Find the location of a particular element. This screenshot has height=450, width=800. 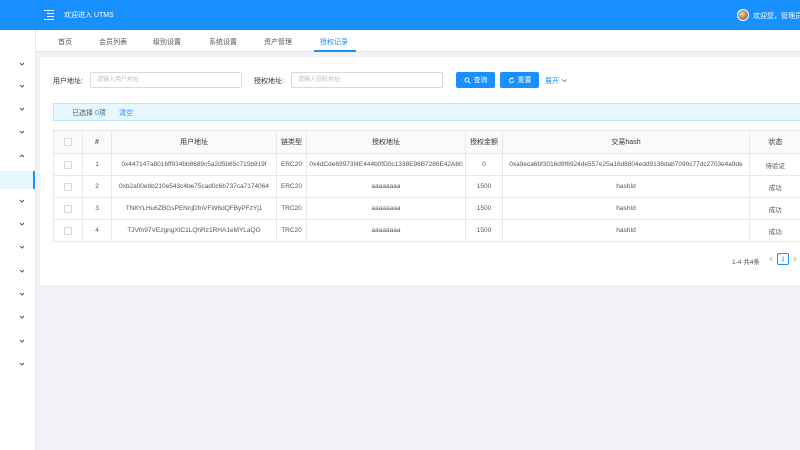

tab-member-list: 会员列表 is located at coordinates (113, 42).